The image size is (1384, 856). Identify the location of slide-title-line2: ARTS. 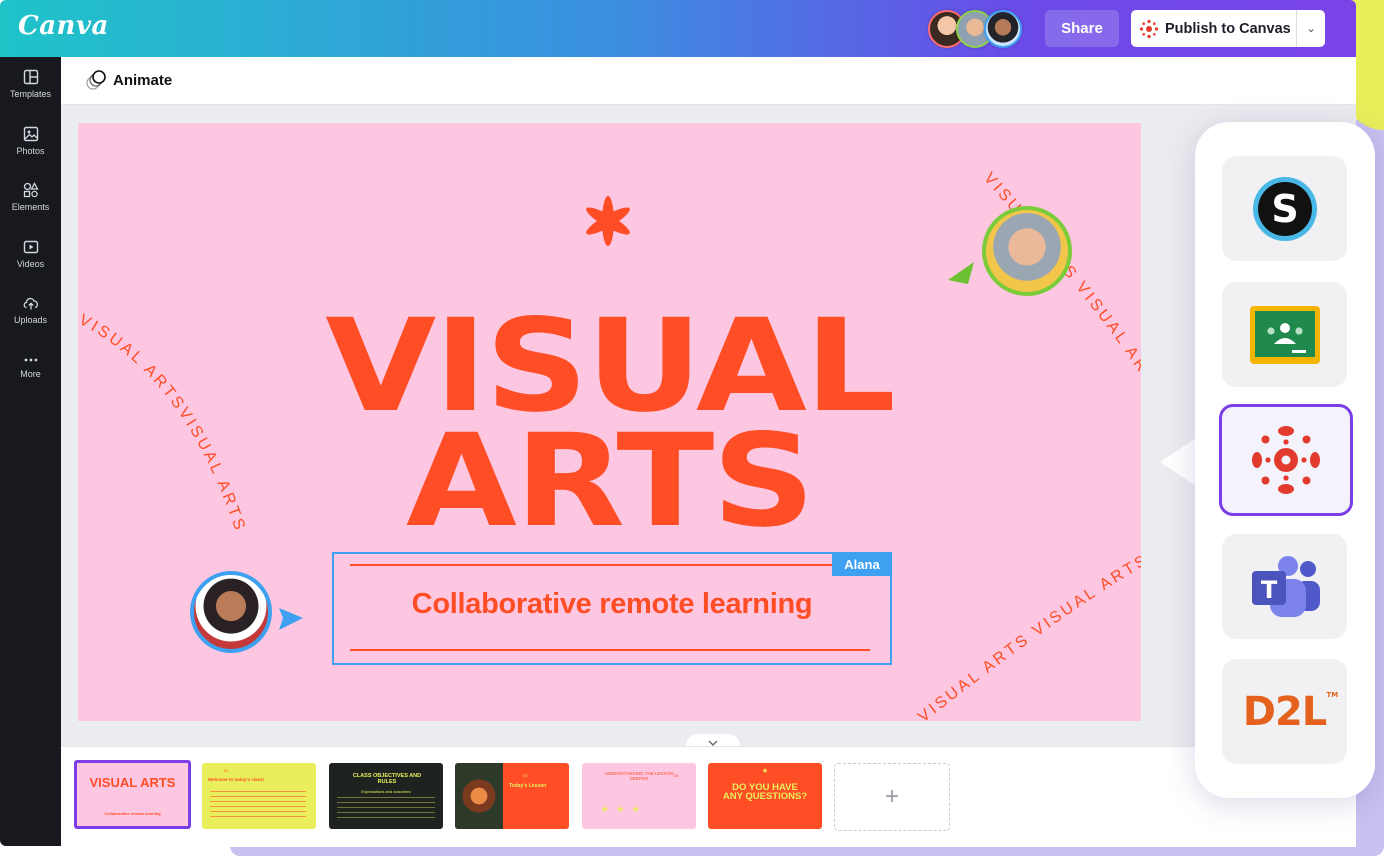
(609, 482).